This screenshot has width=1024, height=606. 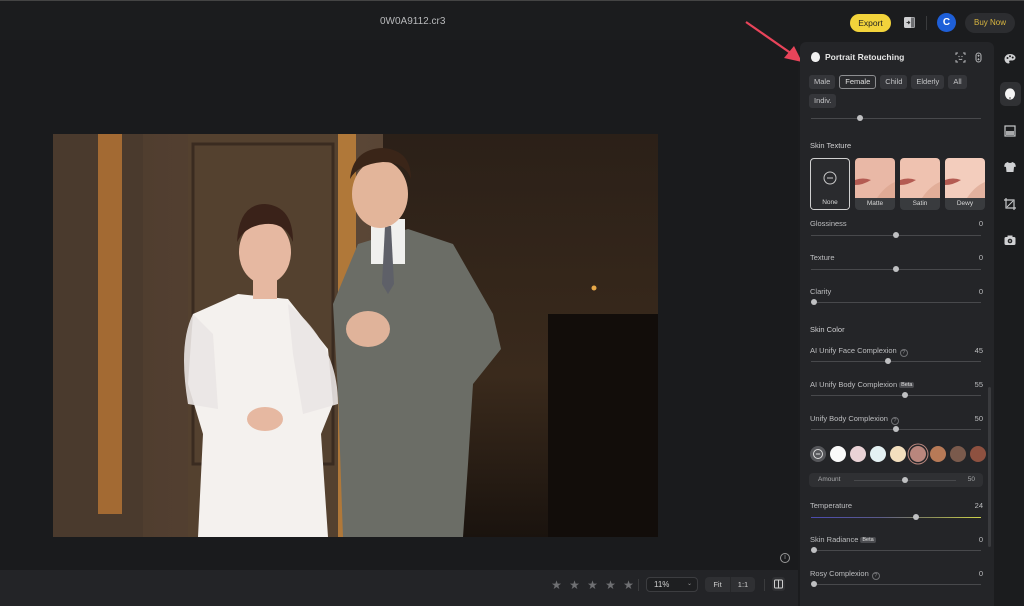 I want to click on background-icon, so click(x=1010, y=131).